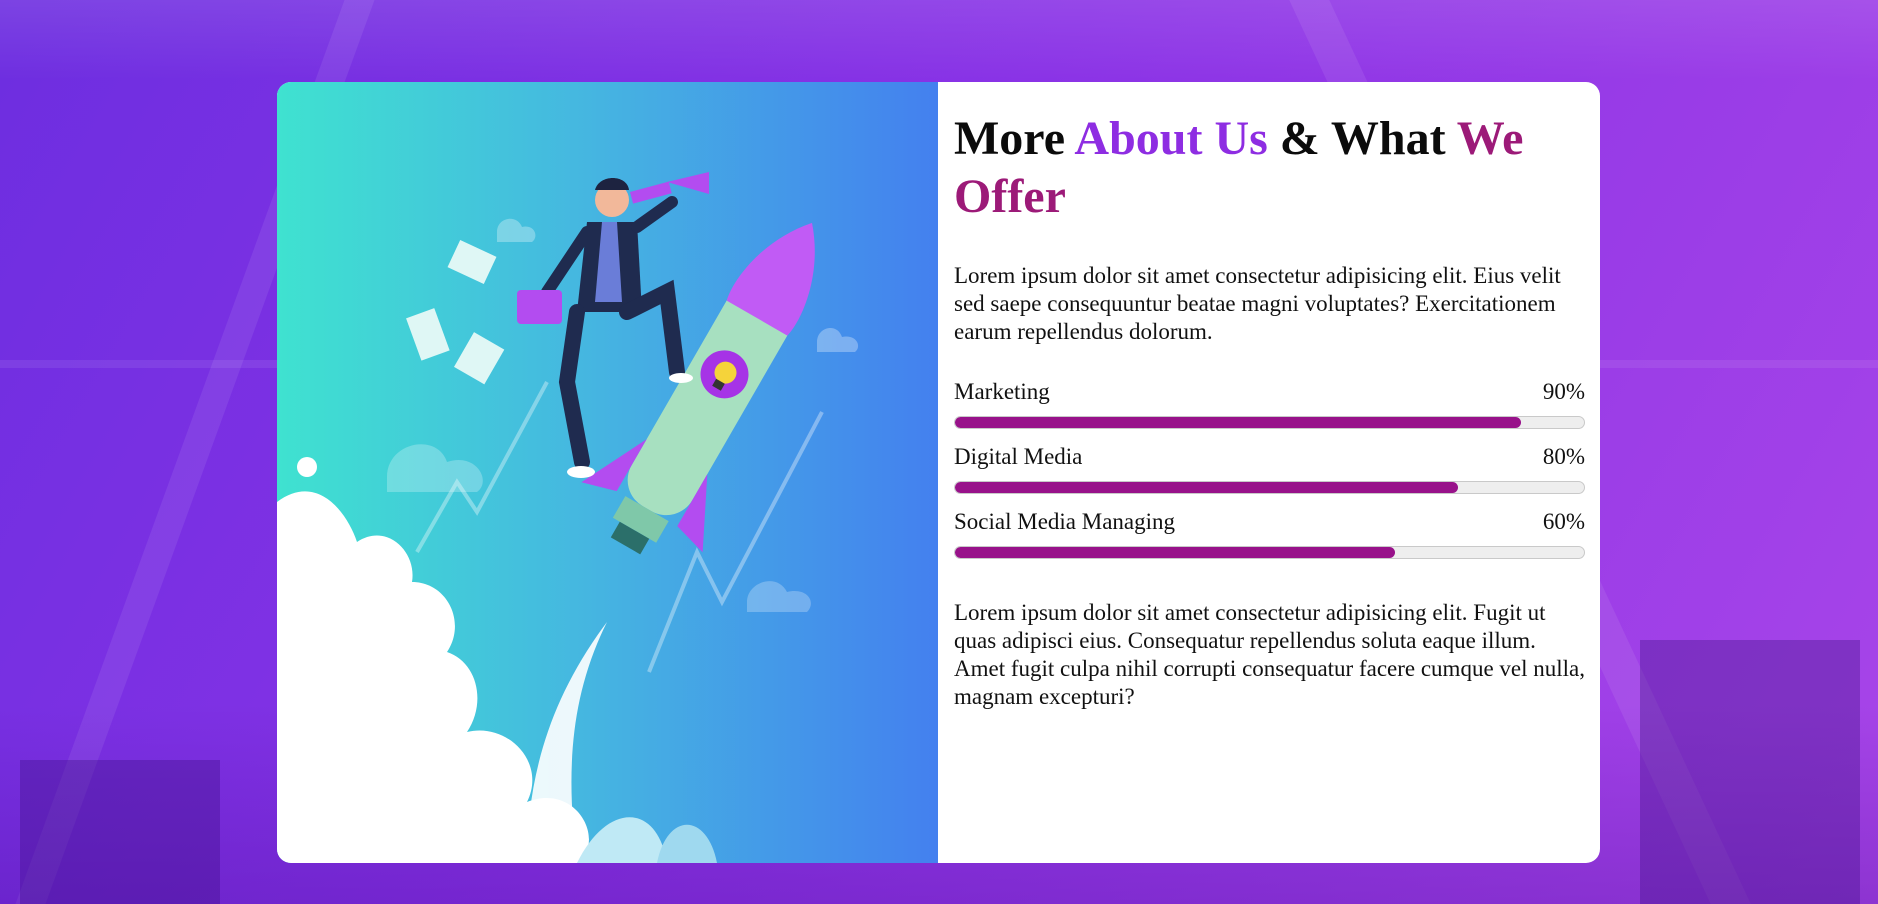 Image resolution: width=1878 pixels, height=904 pixels. I want to click on skill-label: Digital Media, so click(1018, 456).